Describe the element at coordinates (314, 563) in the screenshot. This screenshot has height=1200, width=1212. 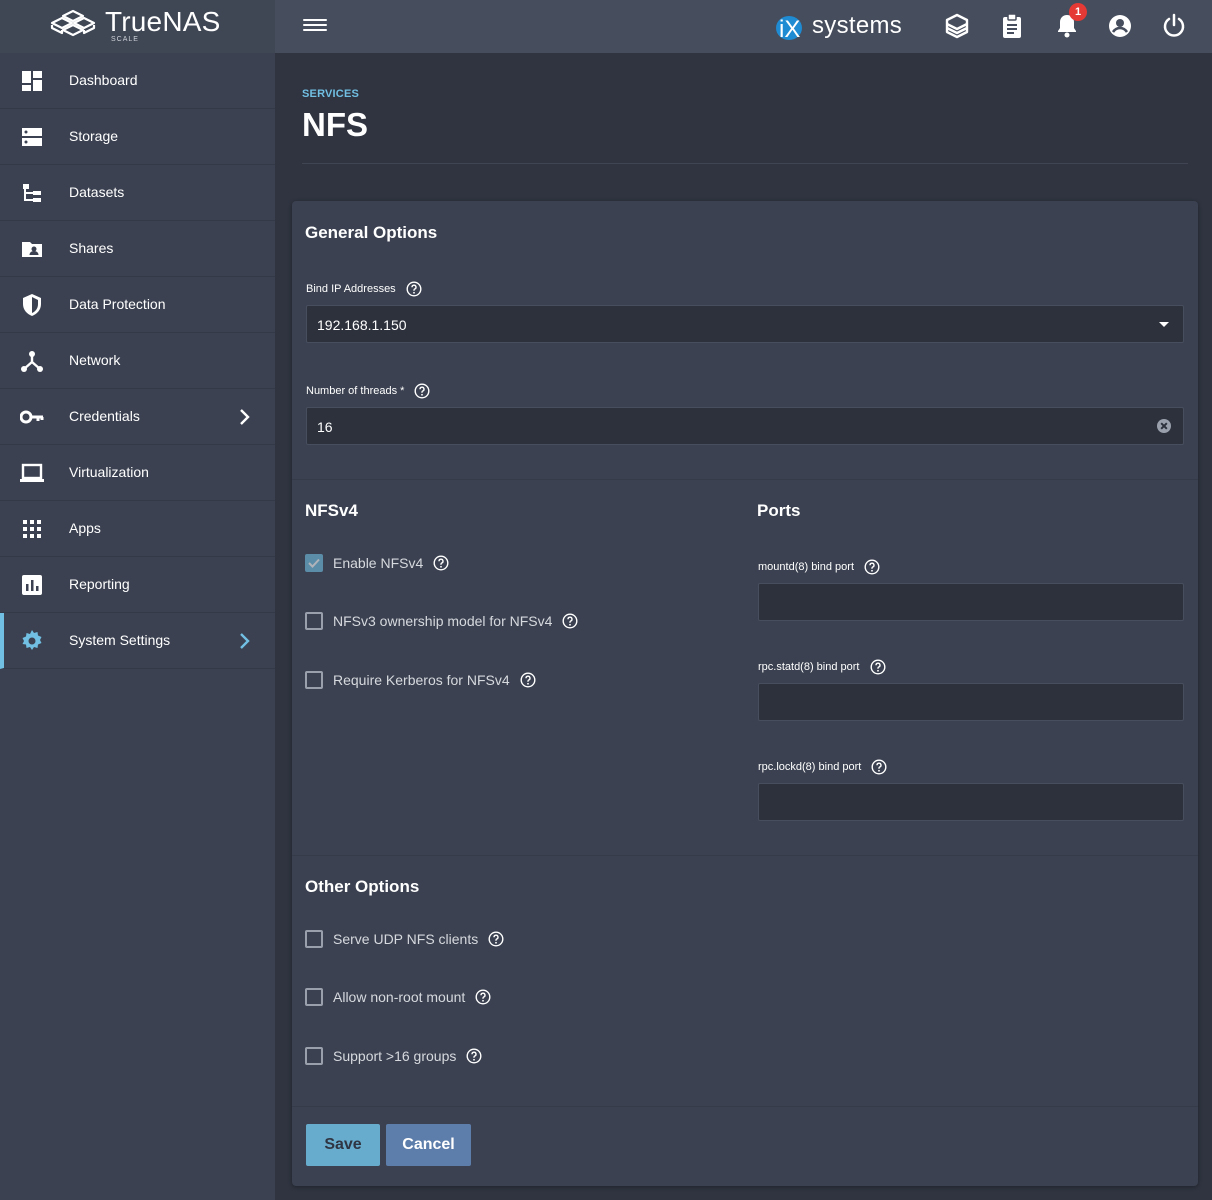
I see `checkbox-checked-icon` at that location.